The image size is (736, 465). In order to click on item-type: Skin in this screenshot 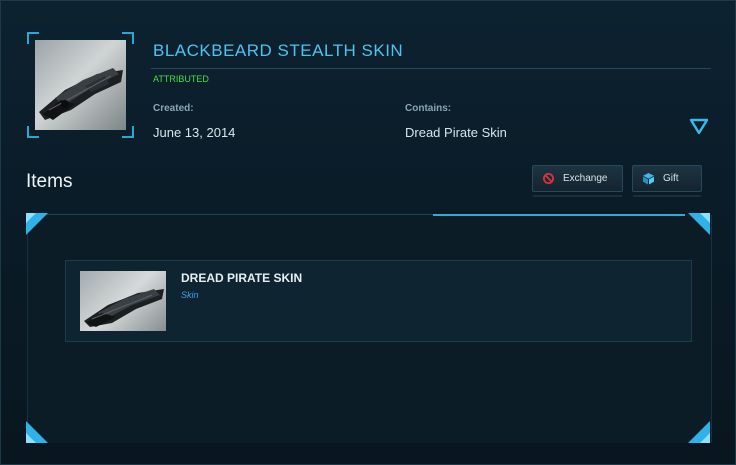, I will do `click(190, 295)`.